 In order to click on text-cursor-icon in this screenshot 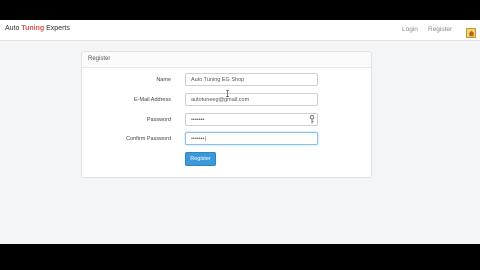, I will do `click(227, 93)`.